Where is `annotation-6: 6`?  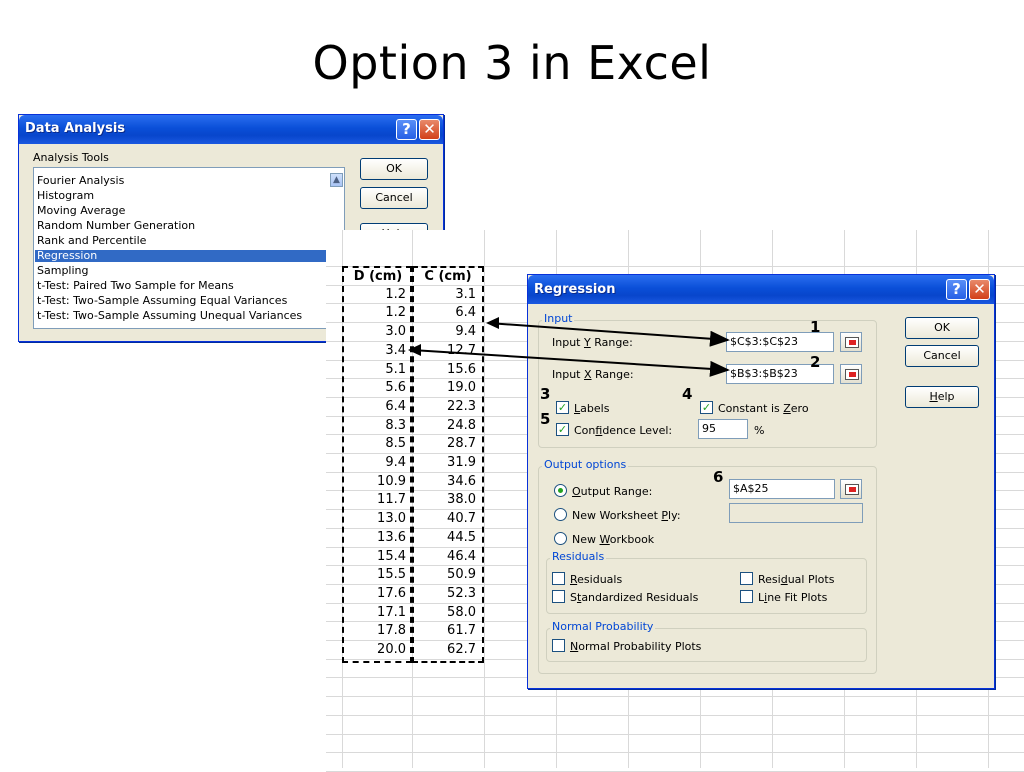
annotation-6: 6 is located at coordinates (718, 477).